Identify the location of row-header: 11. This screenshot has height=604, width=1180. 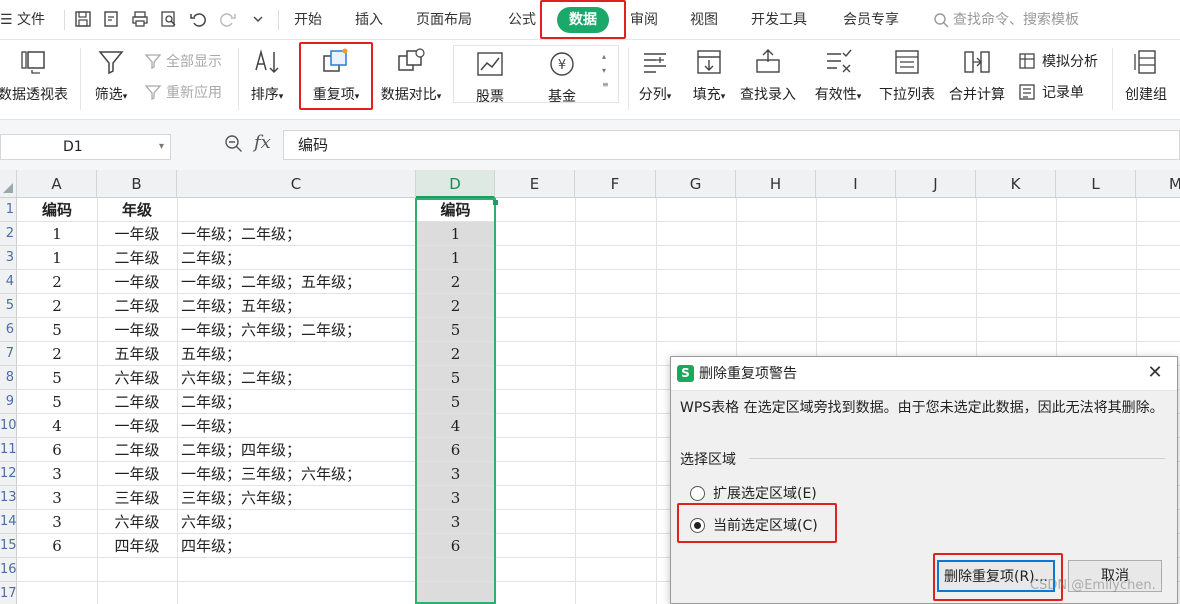
(8, 450).